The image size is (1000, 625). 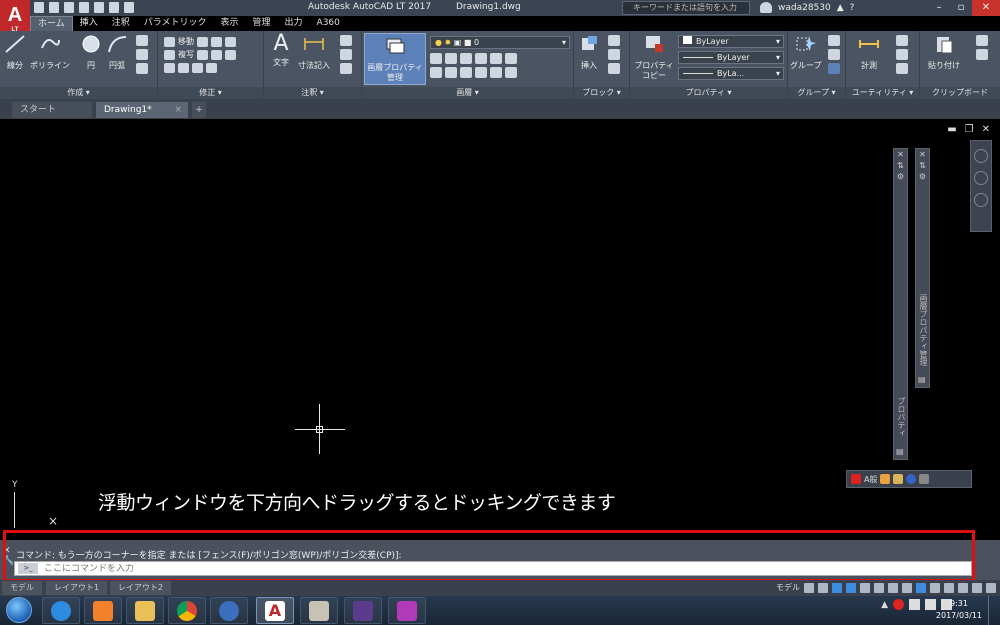 What do you see at coordinates (61, 610) in the screenshot?
I see `ie-taskbar-button` at bounding box center [61, 610].